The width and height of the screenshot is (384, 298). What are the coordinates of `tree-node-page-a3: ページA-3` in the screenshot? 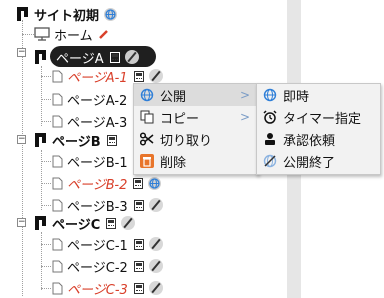 It's located at (89, 121).